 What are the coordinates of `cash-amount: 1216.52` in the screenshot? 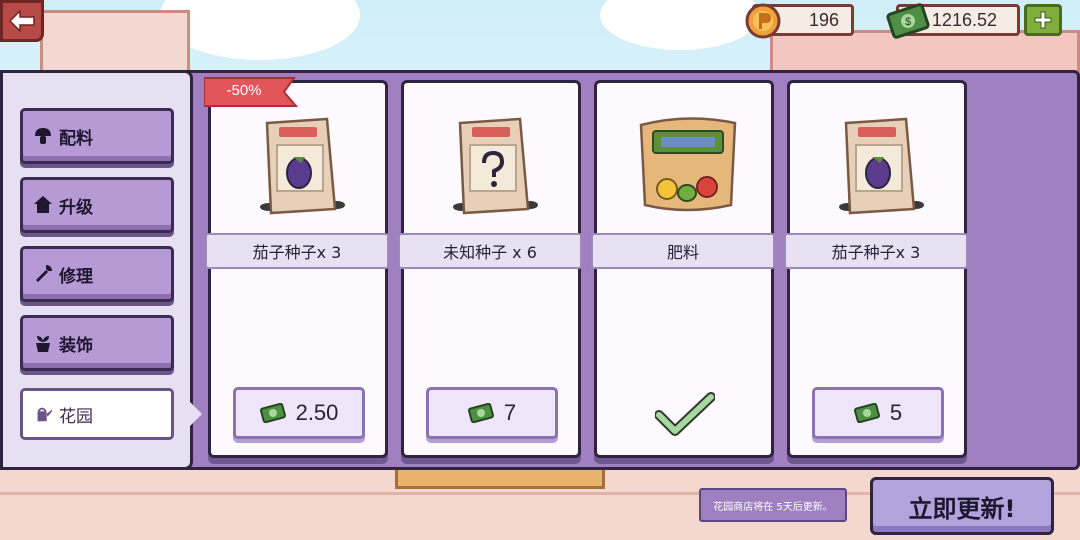 It's located at (964, 19).